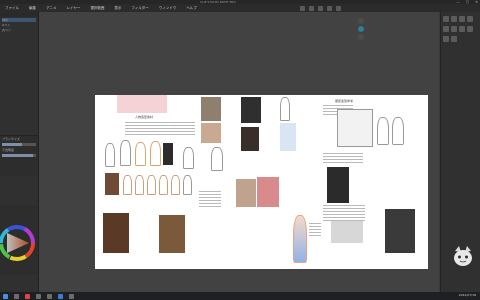  I want to click on search-icon, so click(16, 296).